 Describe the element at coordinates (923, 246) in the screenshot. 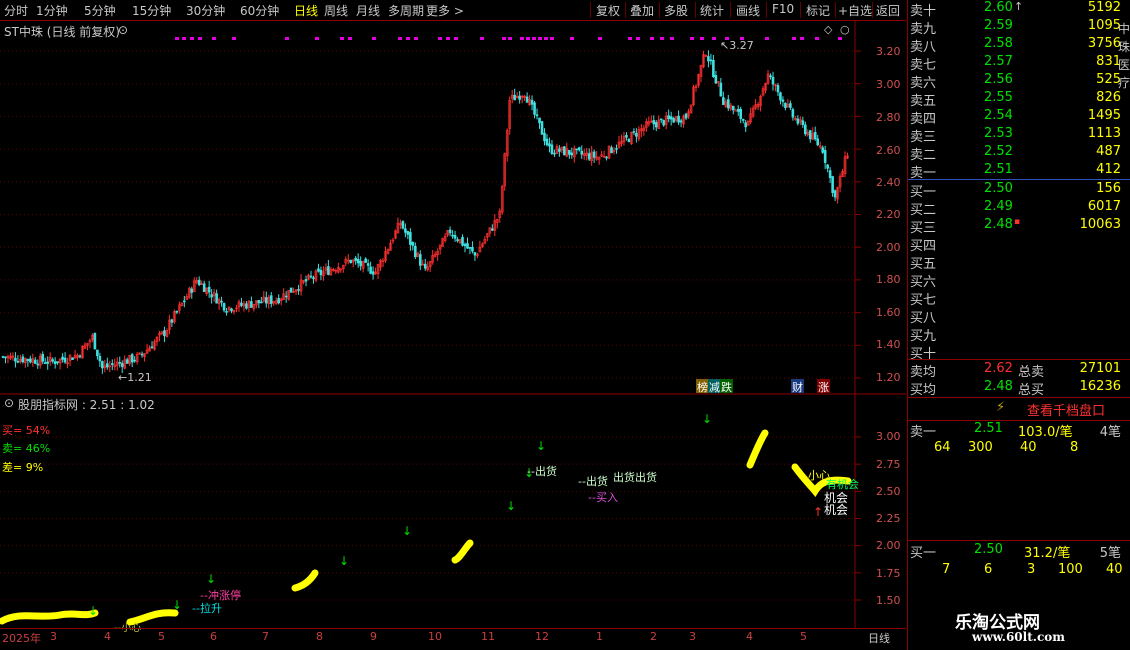

I see `level-label: 买四` at that location.